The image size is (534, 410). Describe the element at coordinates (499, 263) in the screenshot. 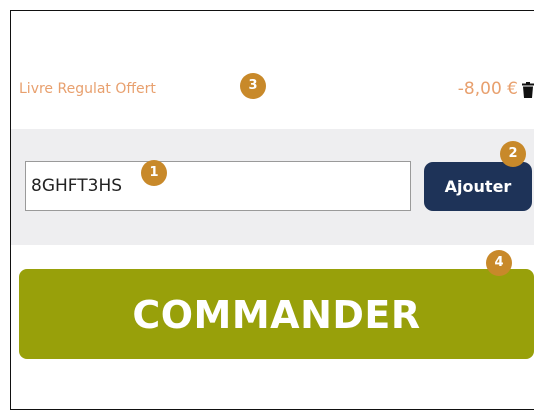

I see `marker-4: 4` at that location.